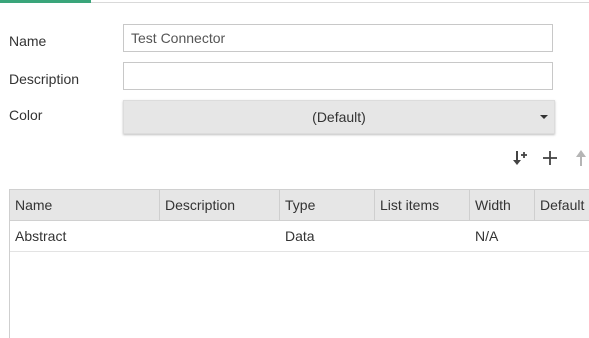  I want to click on plus-icon, so click(550, 158).